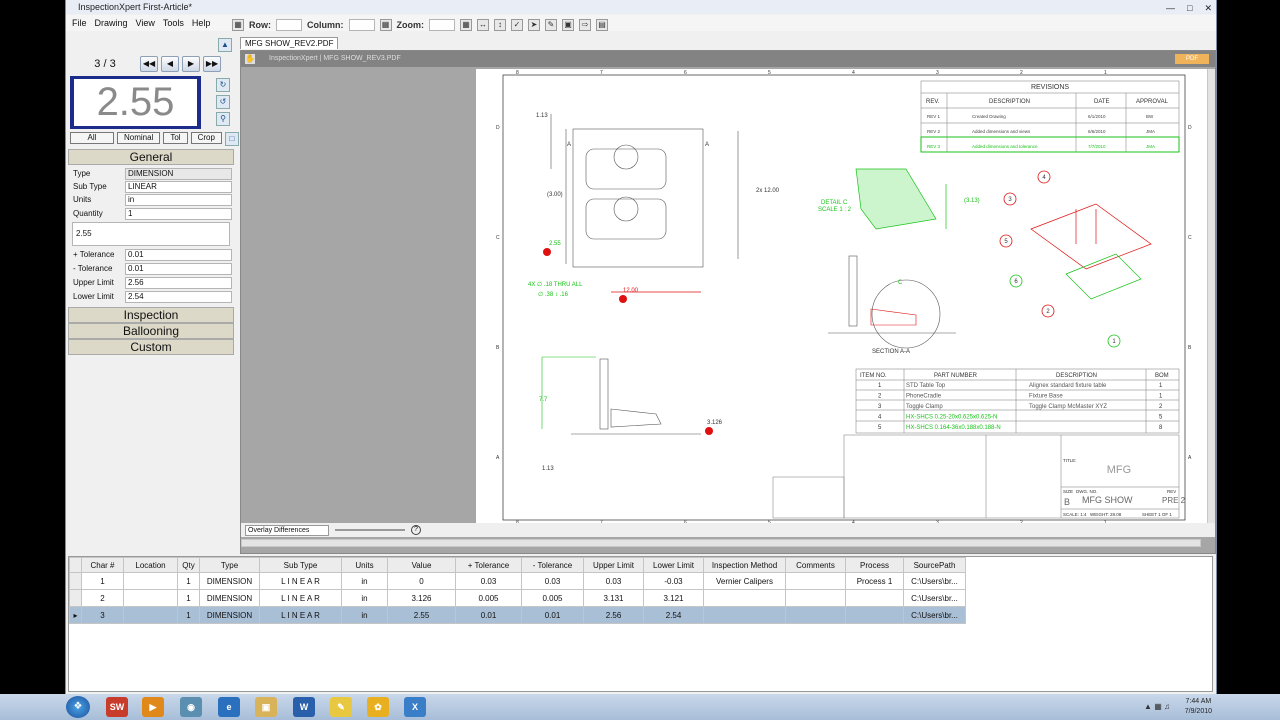 This screenshot has height=720, width=1280. Describe the element at coordinates (1044, 177) in the screenshot. I see `balloon-4: 4` at that location.